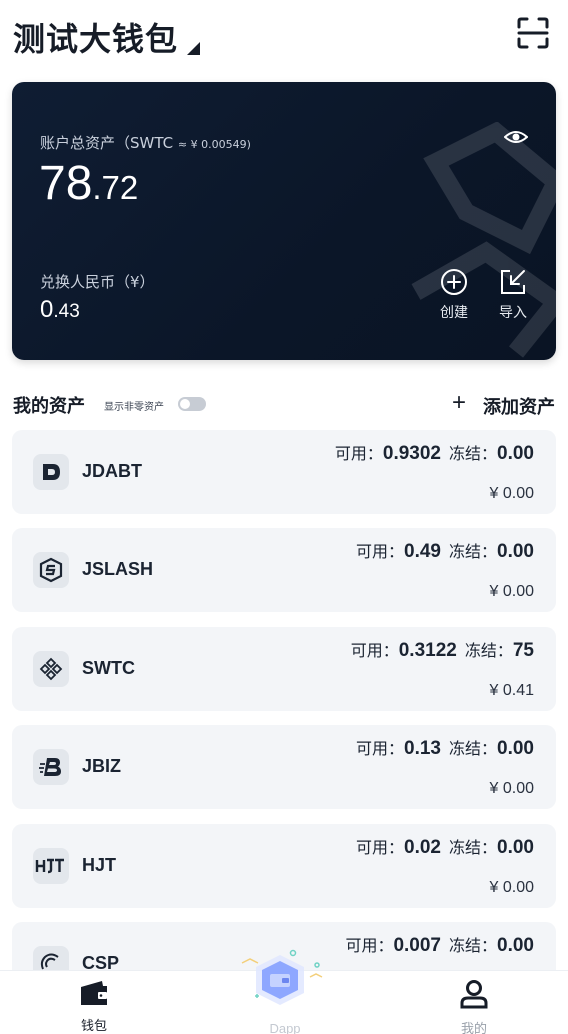 The image size is (568, 1034). I want to click on bottom-nav: 钱包 Dapp 我的, so click(284, 991).